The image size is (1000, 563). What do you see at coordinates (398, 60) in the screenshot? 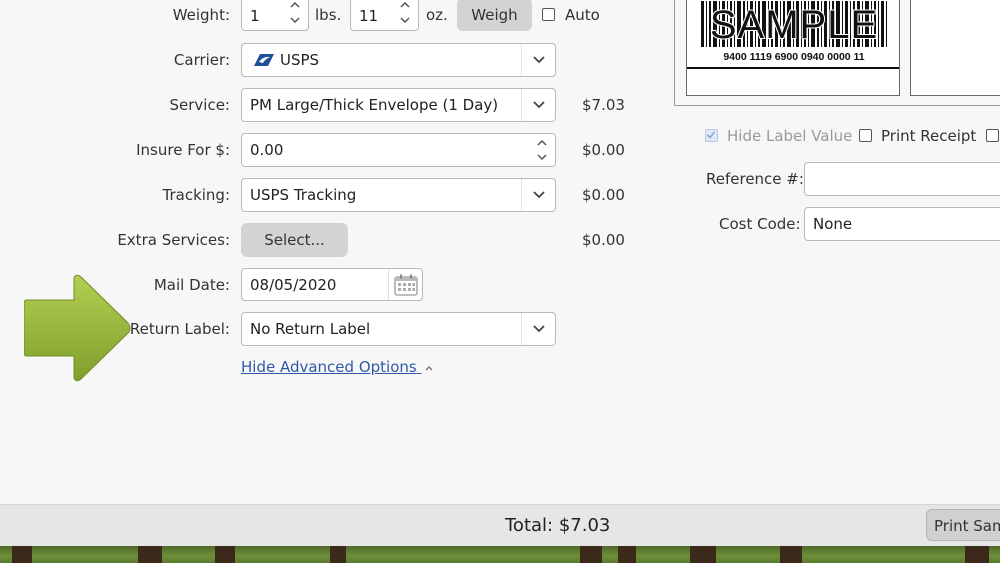
I see `carrier-select: USPS` at bounding box center [398, 60].